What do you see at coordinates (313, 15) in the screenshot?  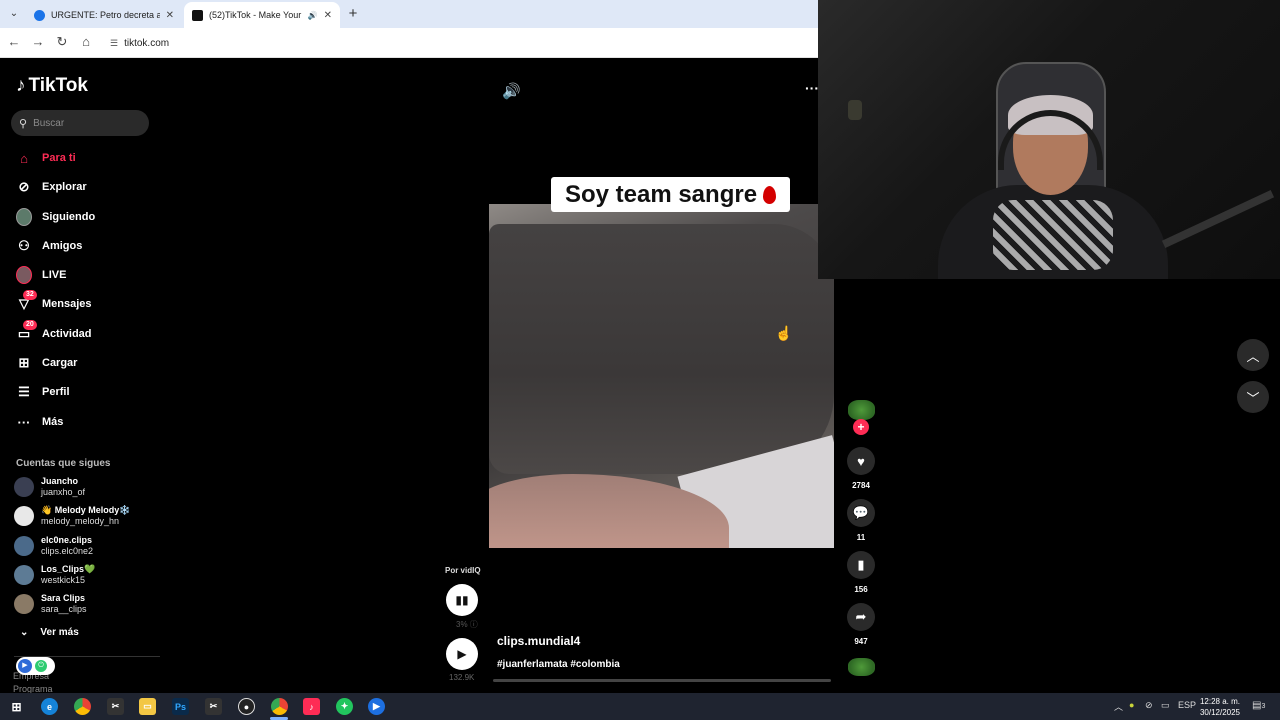 I see `speaker-icon: 🔊` at bounding box center [313, 15].